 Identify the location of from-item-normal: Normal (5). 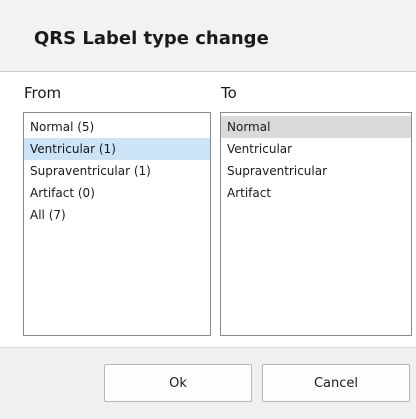
(117, 127).